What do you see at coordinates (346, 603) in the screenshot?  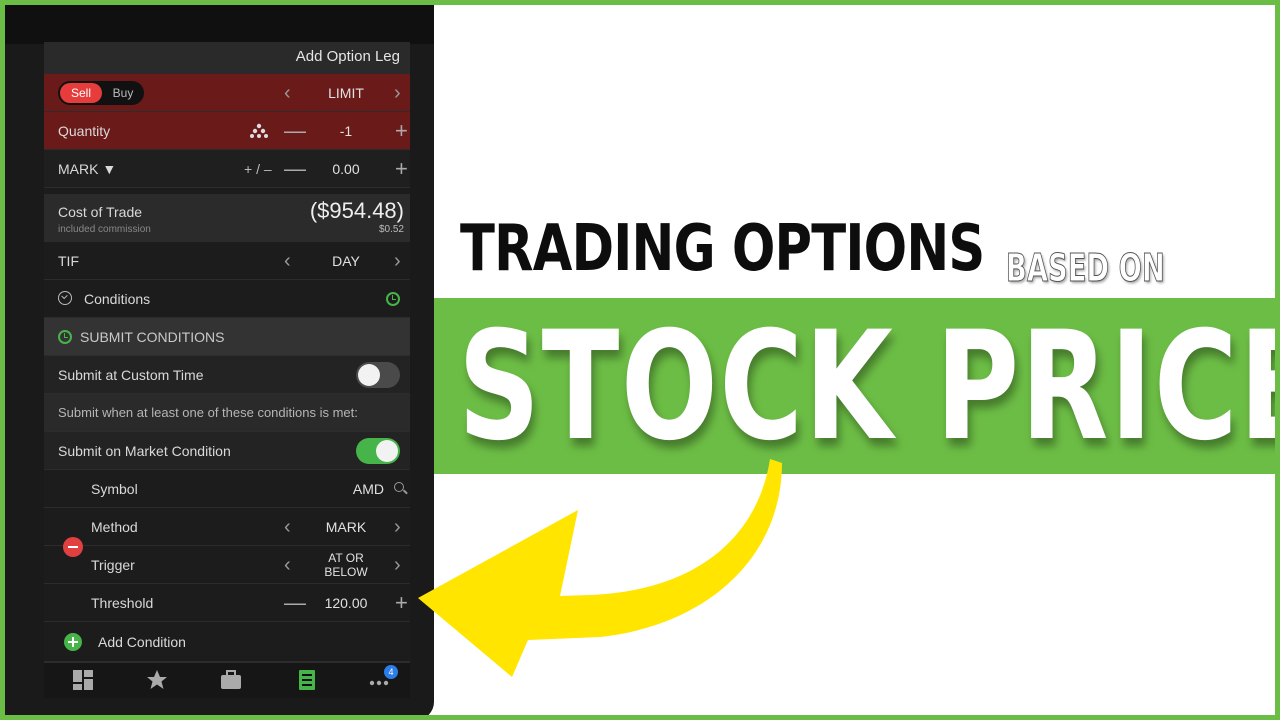 I see `threshold-value: 120.00` at bounding box center [346, 603].